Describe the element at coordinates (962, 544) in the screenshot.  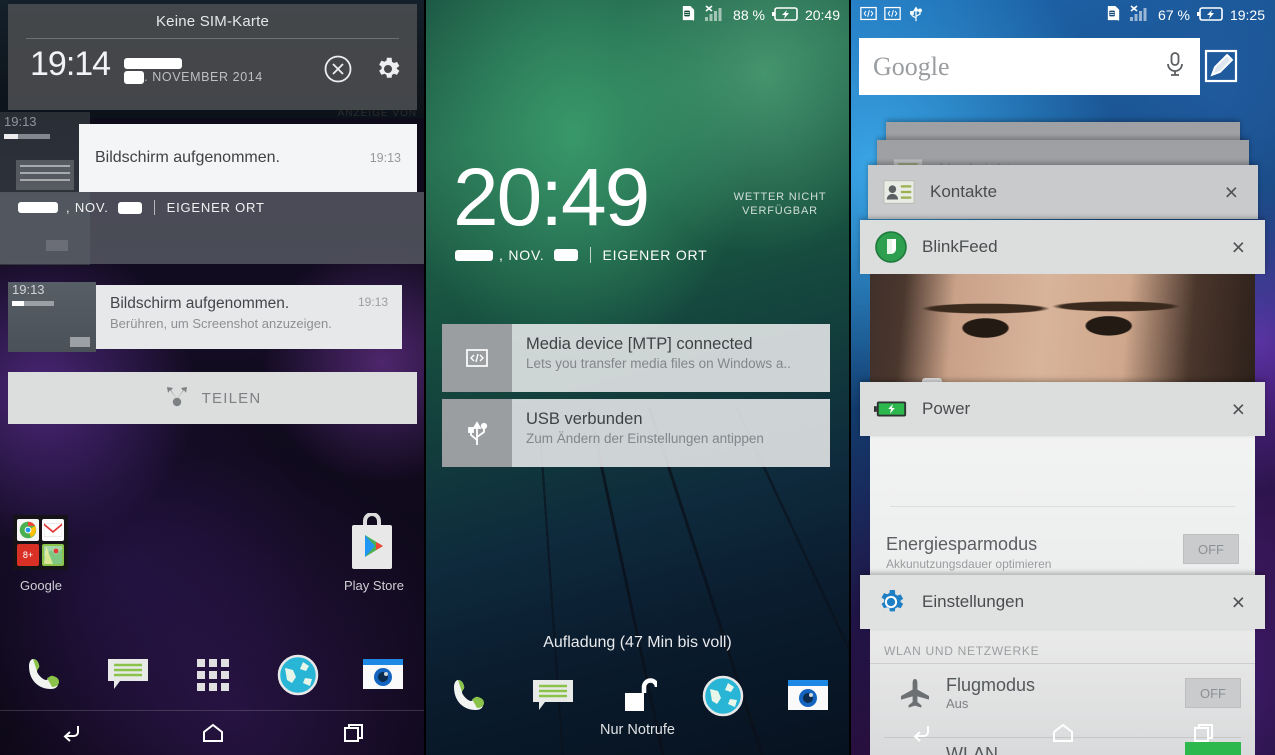
I see `power-saver-title: Energiesparmodus` at that location.